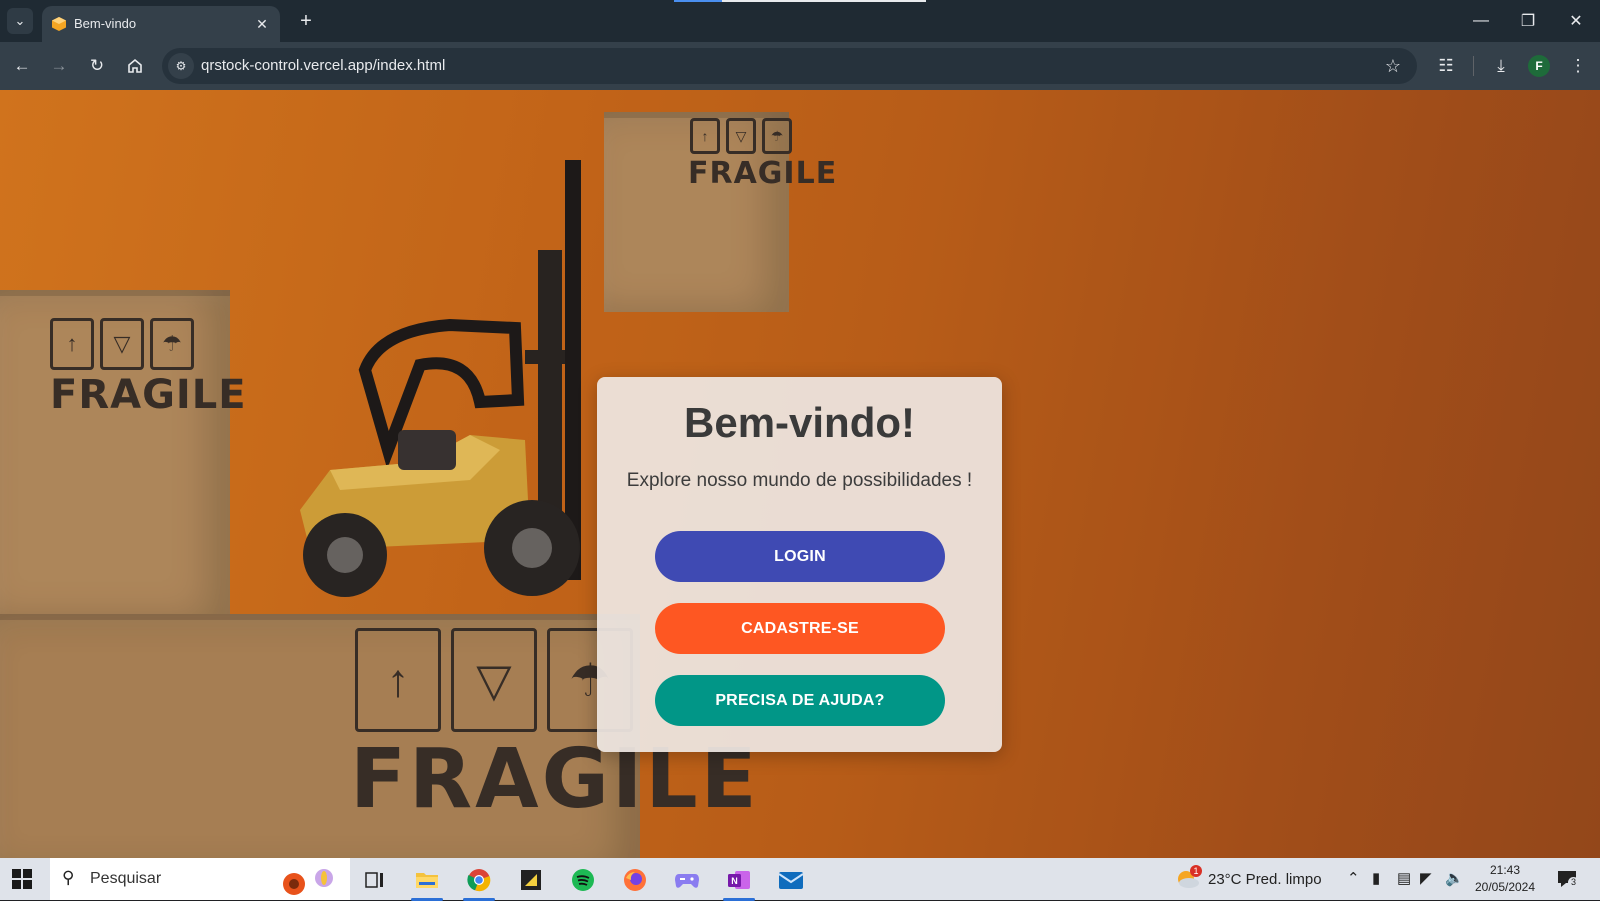 The height and width of the screenshot is (901, 1600). I want to click on login-button: LOGIN, so click(800, 556).